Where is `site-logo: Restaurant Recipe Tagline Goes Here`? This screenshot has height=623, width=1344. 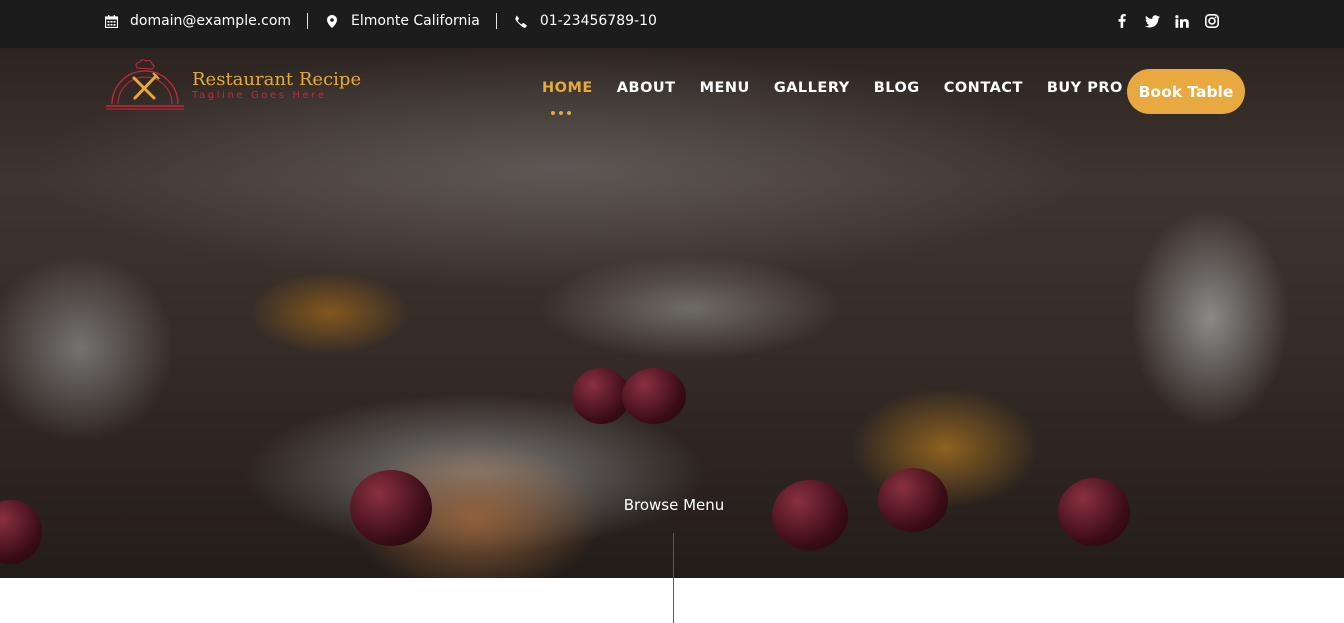 site-logo: Restaurant Recipe Tagline Goes Here is located at coordinates (234, 86).